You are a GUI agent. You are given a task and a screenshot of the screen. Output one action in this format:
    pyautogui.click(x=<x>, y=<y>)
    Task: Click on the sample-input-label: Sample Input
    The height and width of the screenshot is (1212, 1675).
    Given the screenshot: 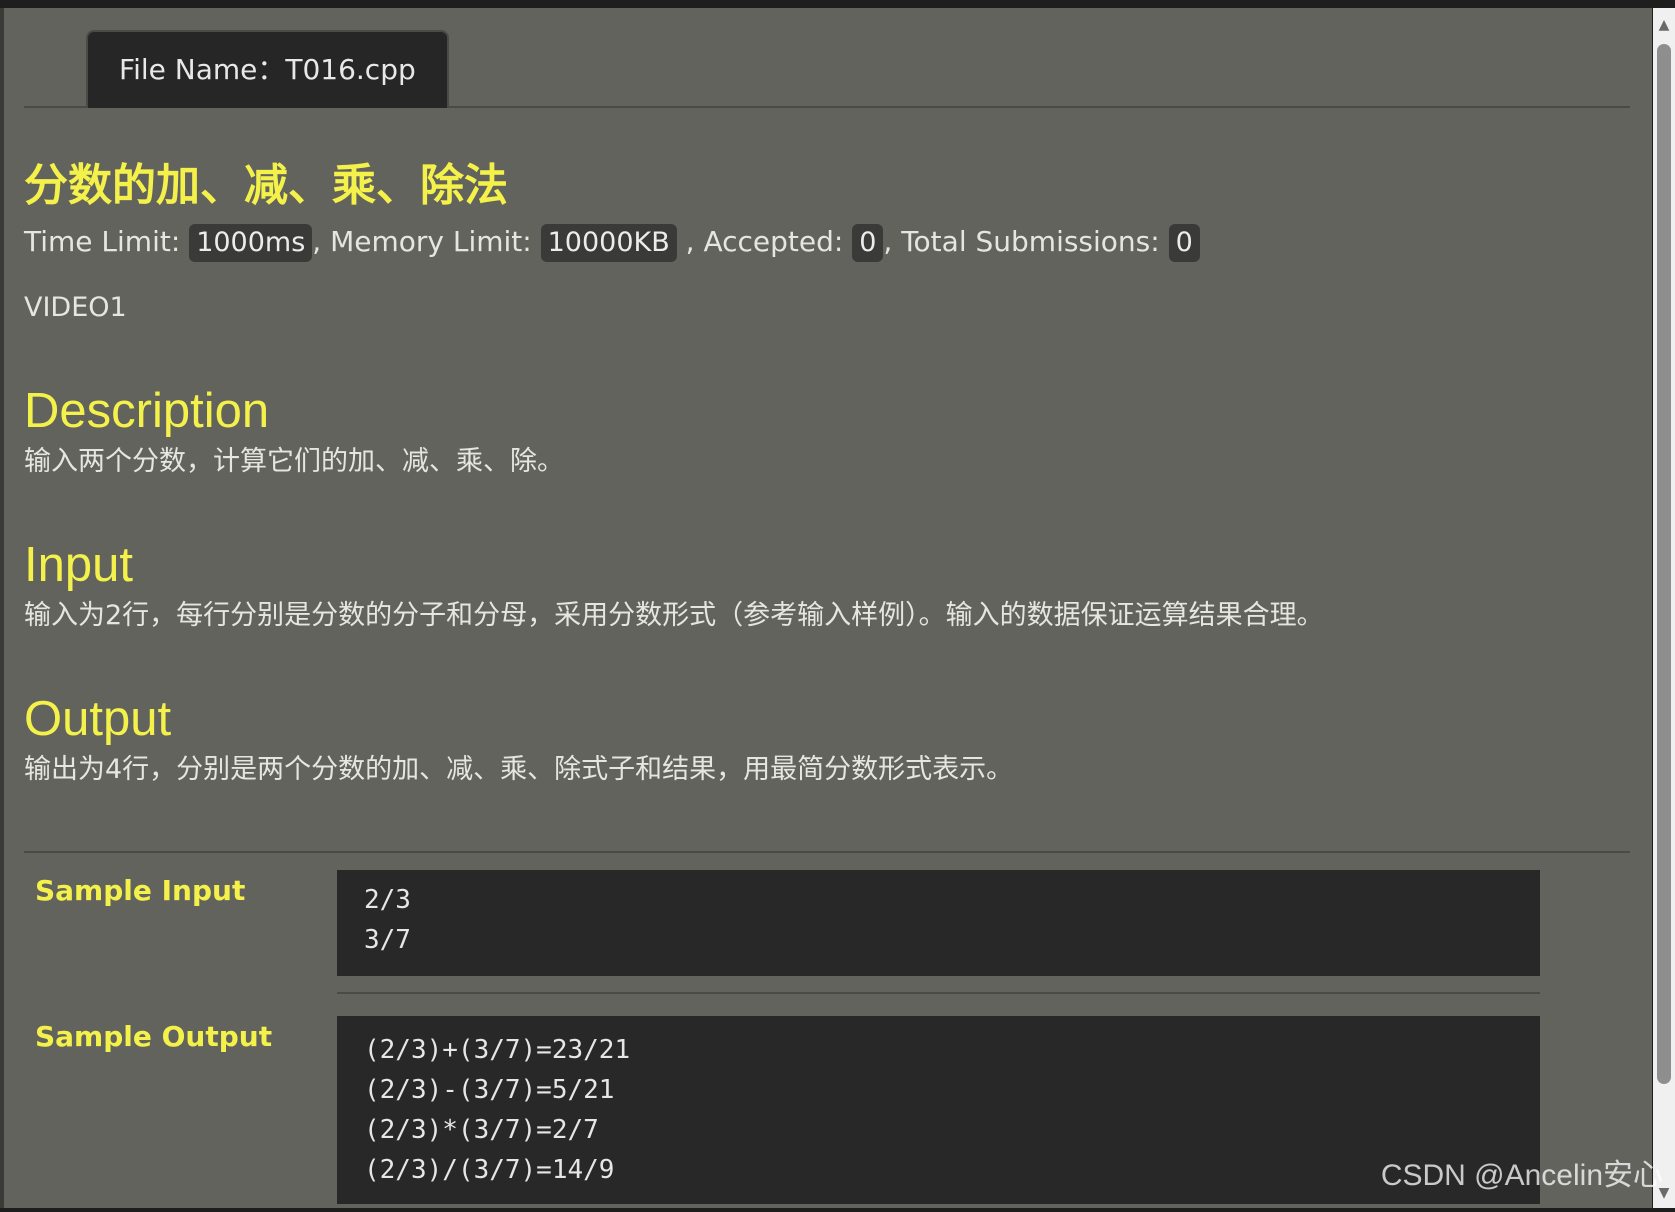 What is the action you would take?
    pyautogui.click(x=140, y=890)
    